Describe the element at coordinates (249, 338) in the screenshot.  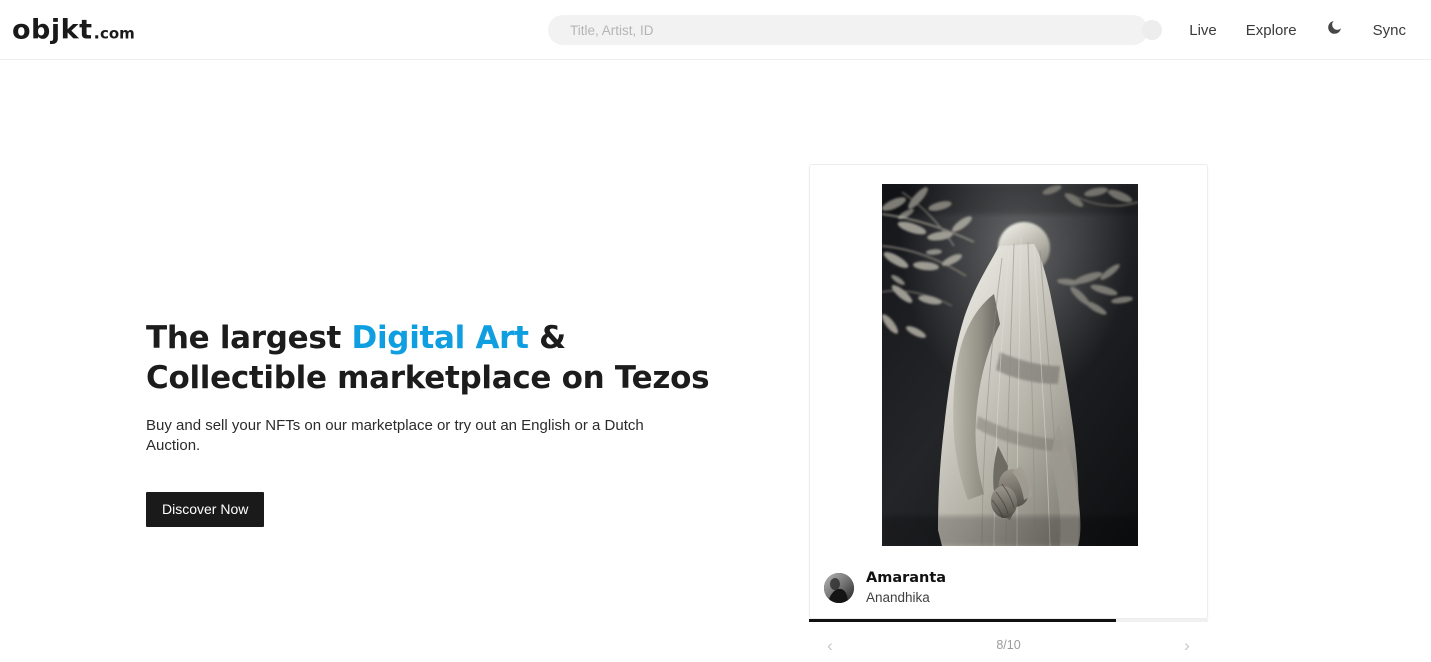
I see `hero-headline-part1: The largest` at that location.